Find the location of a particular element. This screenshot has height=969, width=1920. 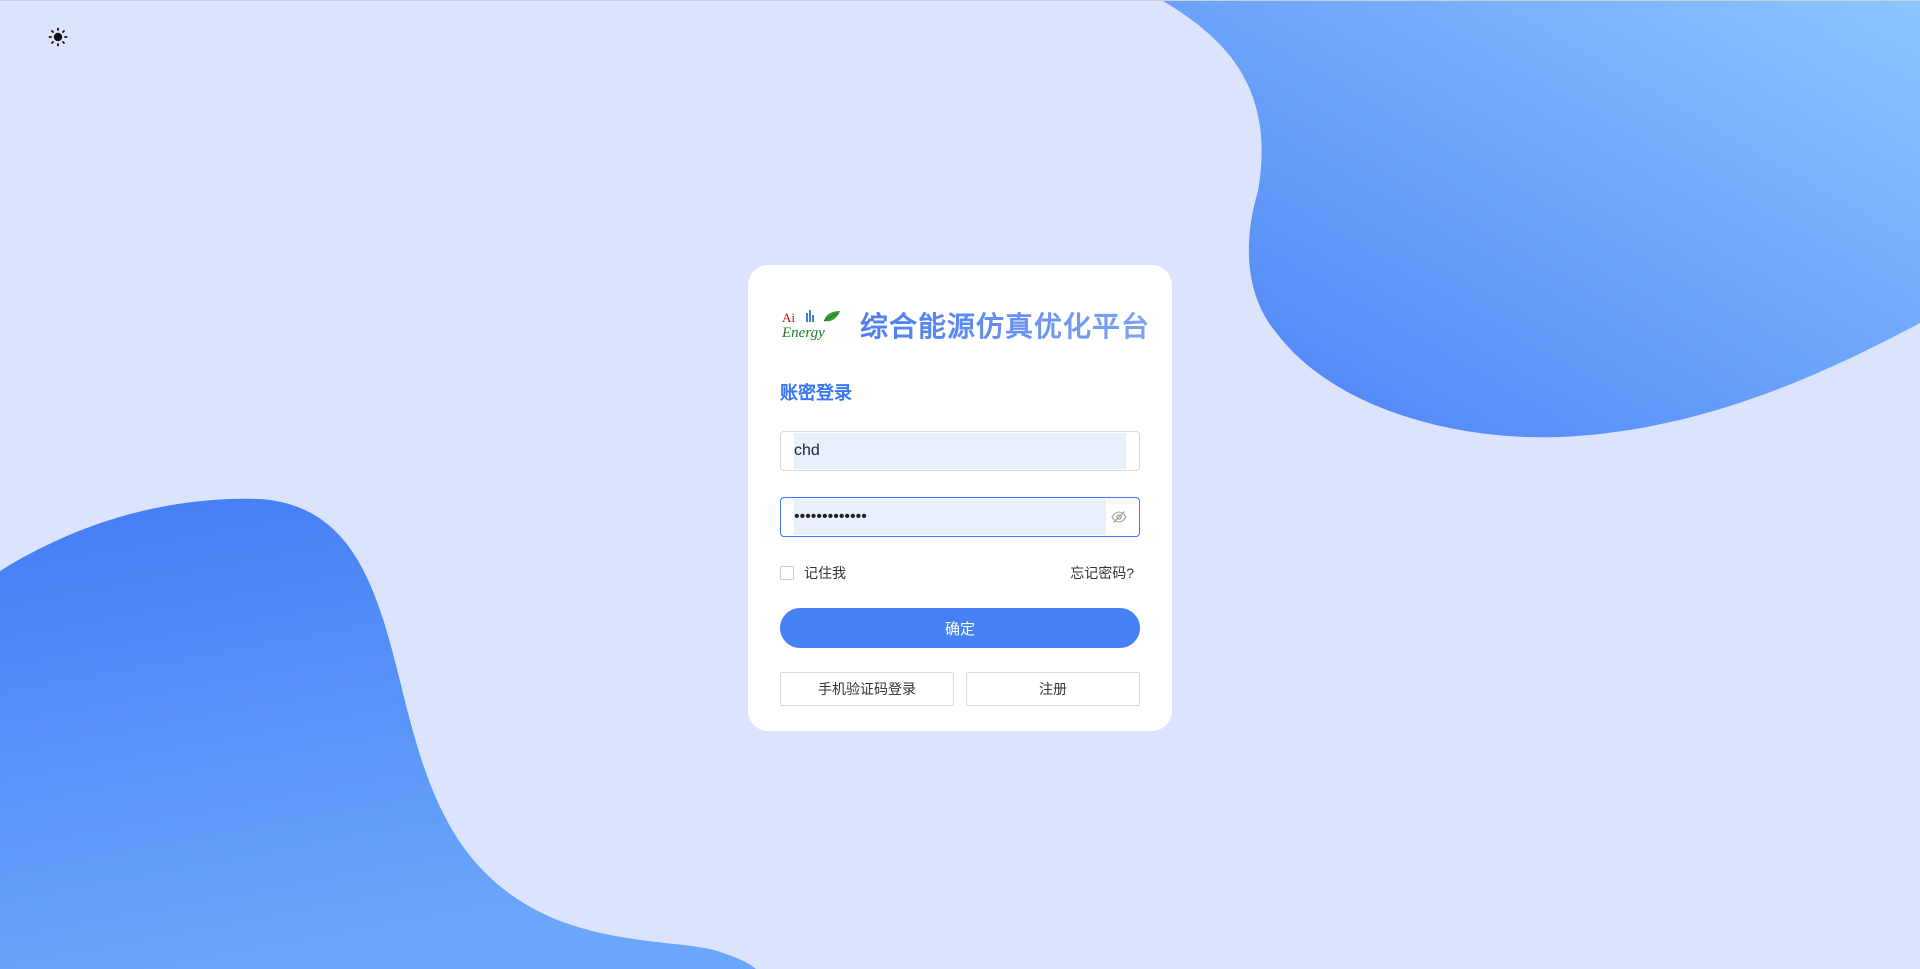

ai-energy-logo: Ai Energy is located at coordinates (810, 325).